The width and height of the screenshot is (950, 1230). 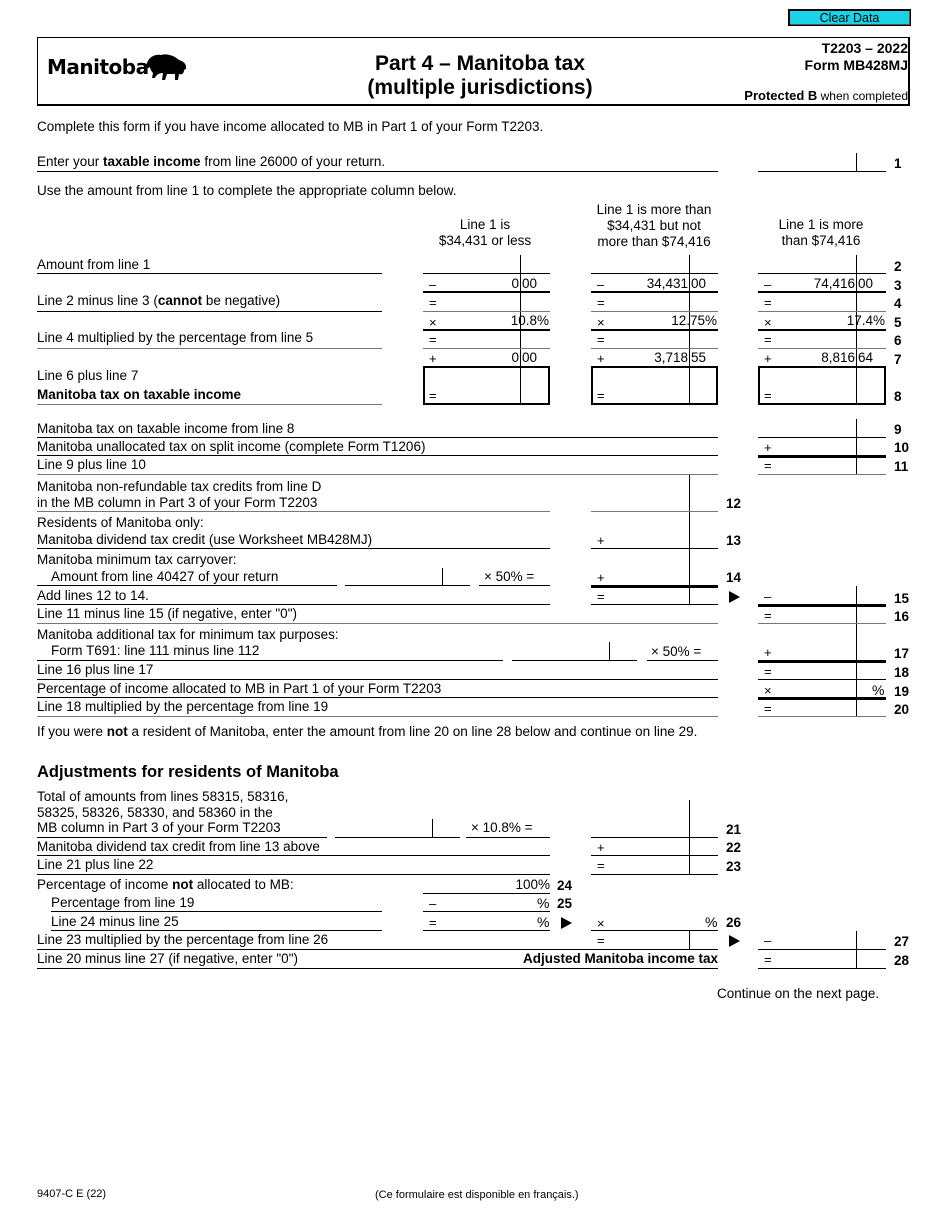 I want to click on column-3-heading: Line 1 is more than $74,416, so click(x=821, y=233).